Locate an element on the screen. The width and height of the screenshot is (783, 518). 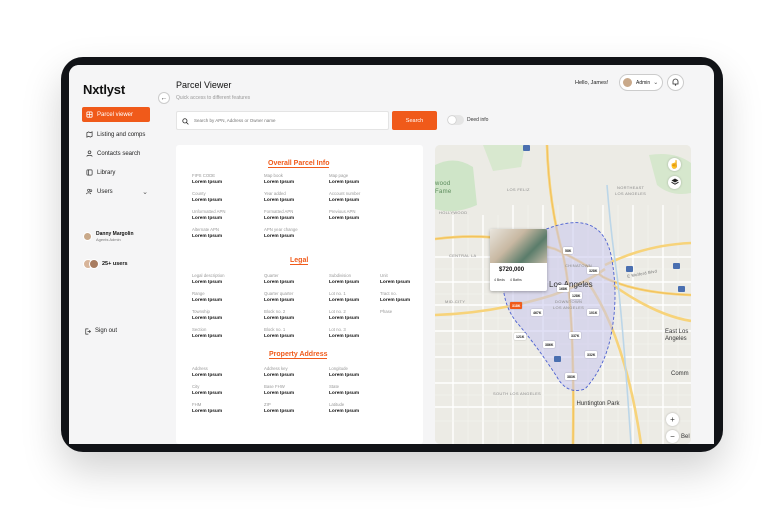
field: Legal description Lorem Ipsum is located at coordinates (224, 279).